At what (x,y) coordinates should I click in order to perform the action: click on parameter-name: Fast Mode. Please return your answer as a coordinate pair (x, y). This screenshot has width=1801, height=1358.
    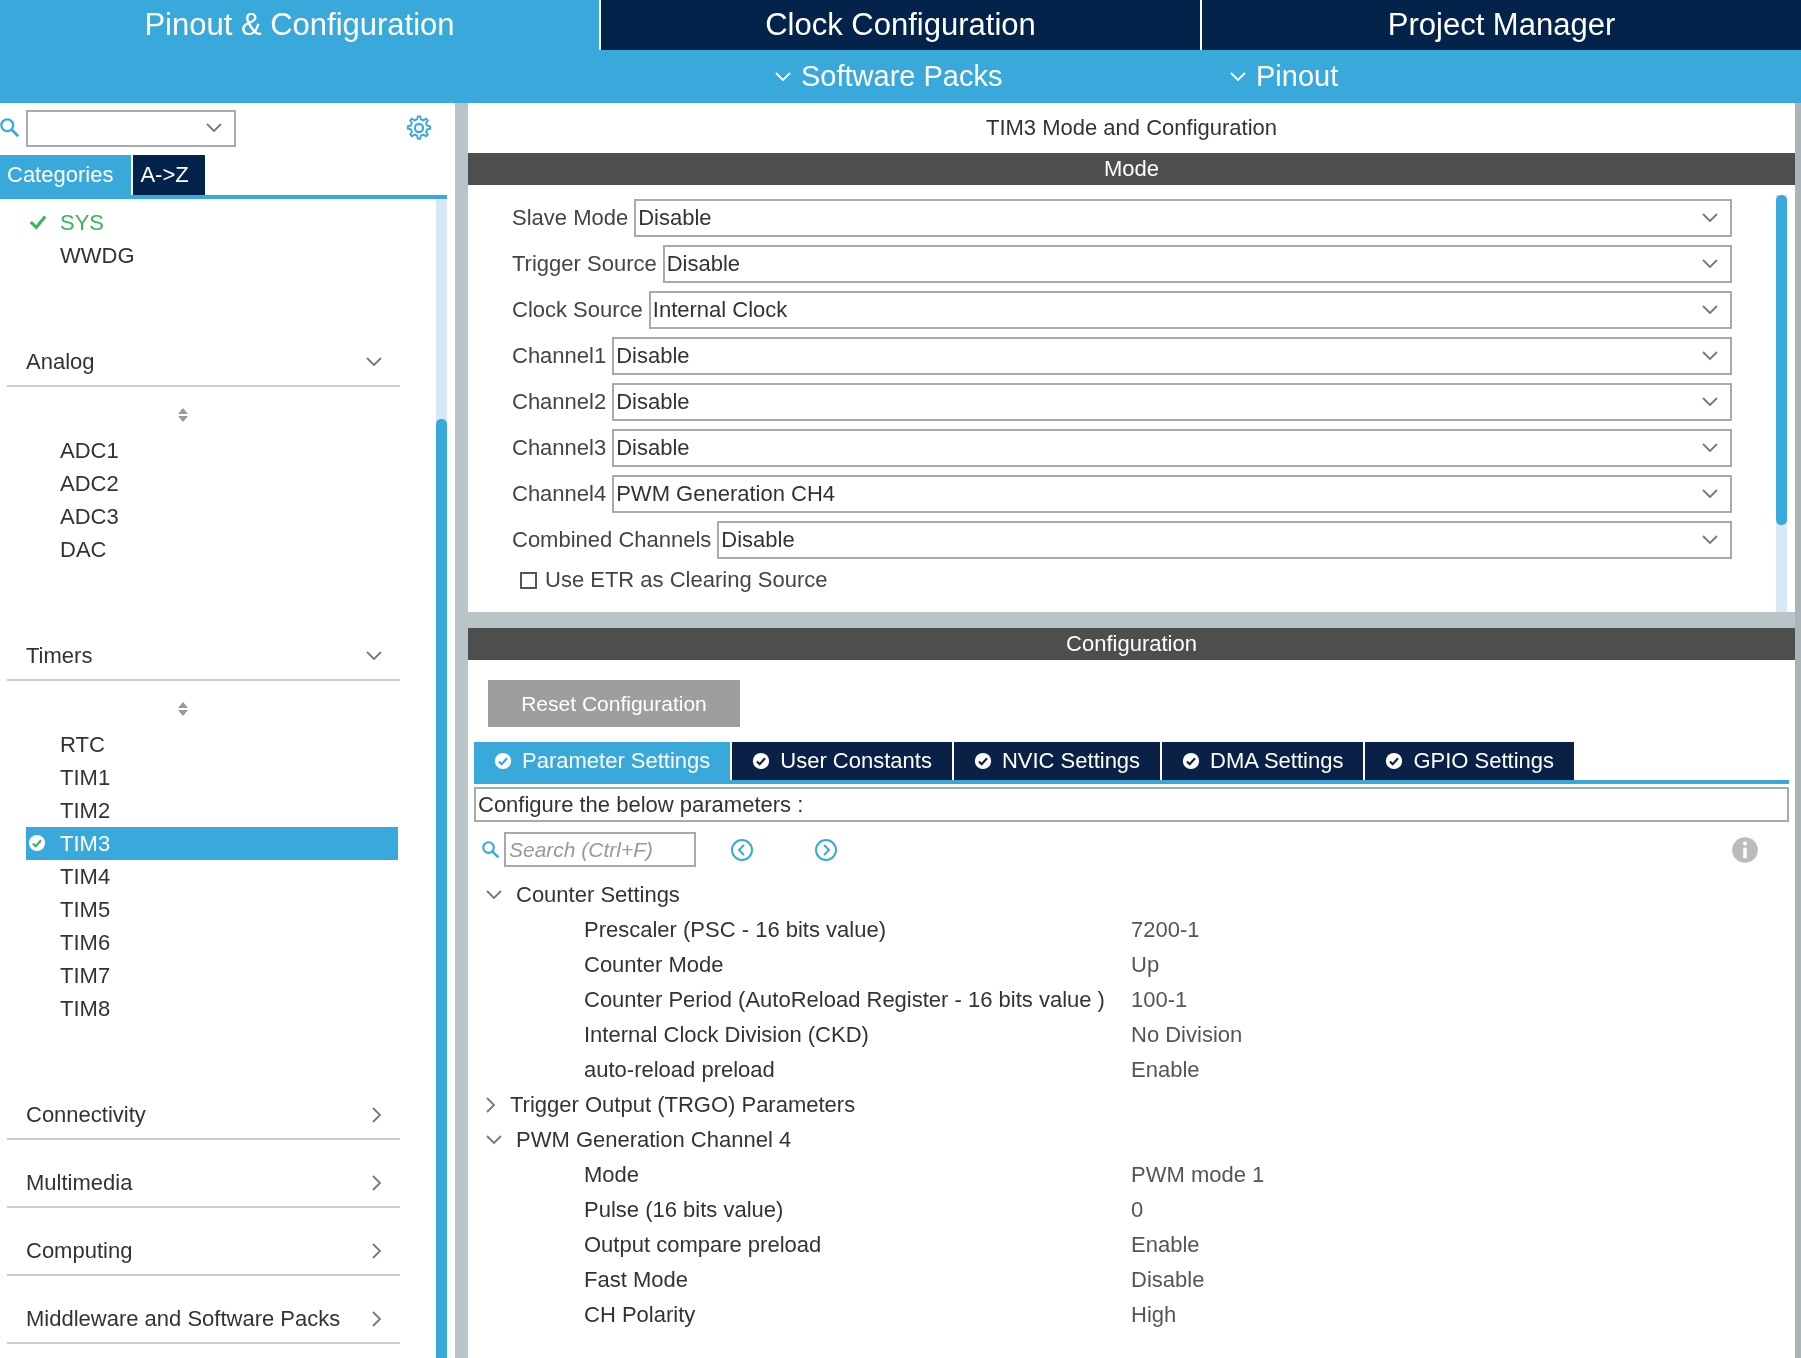
    Looking at the image, I should click on (636, 1279).